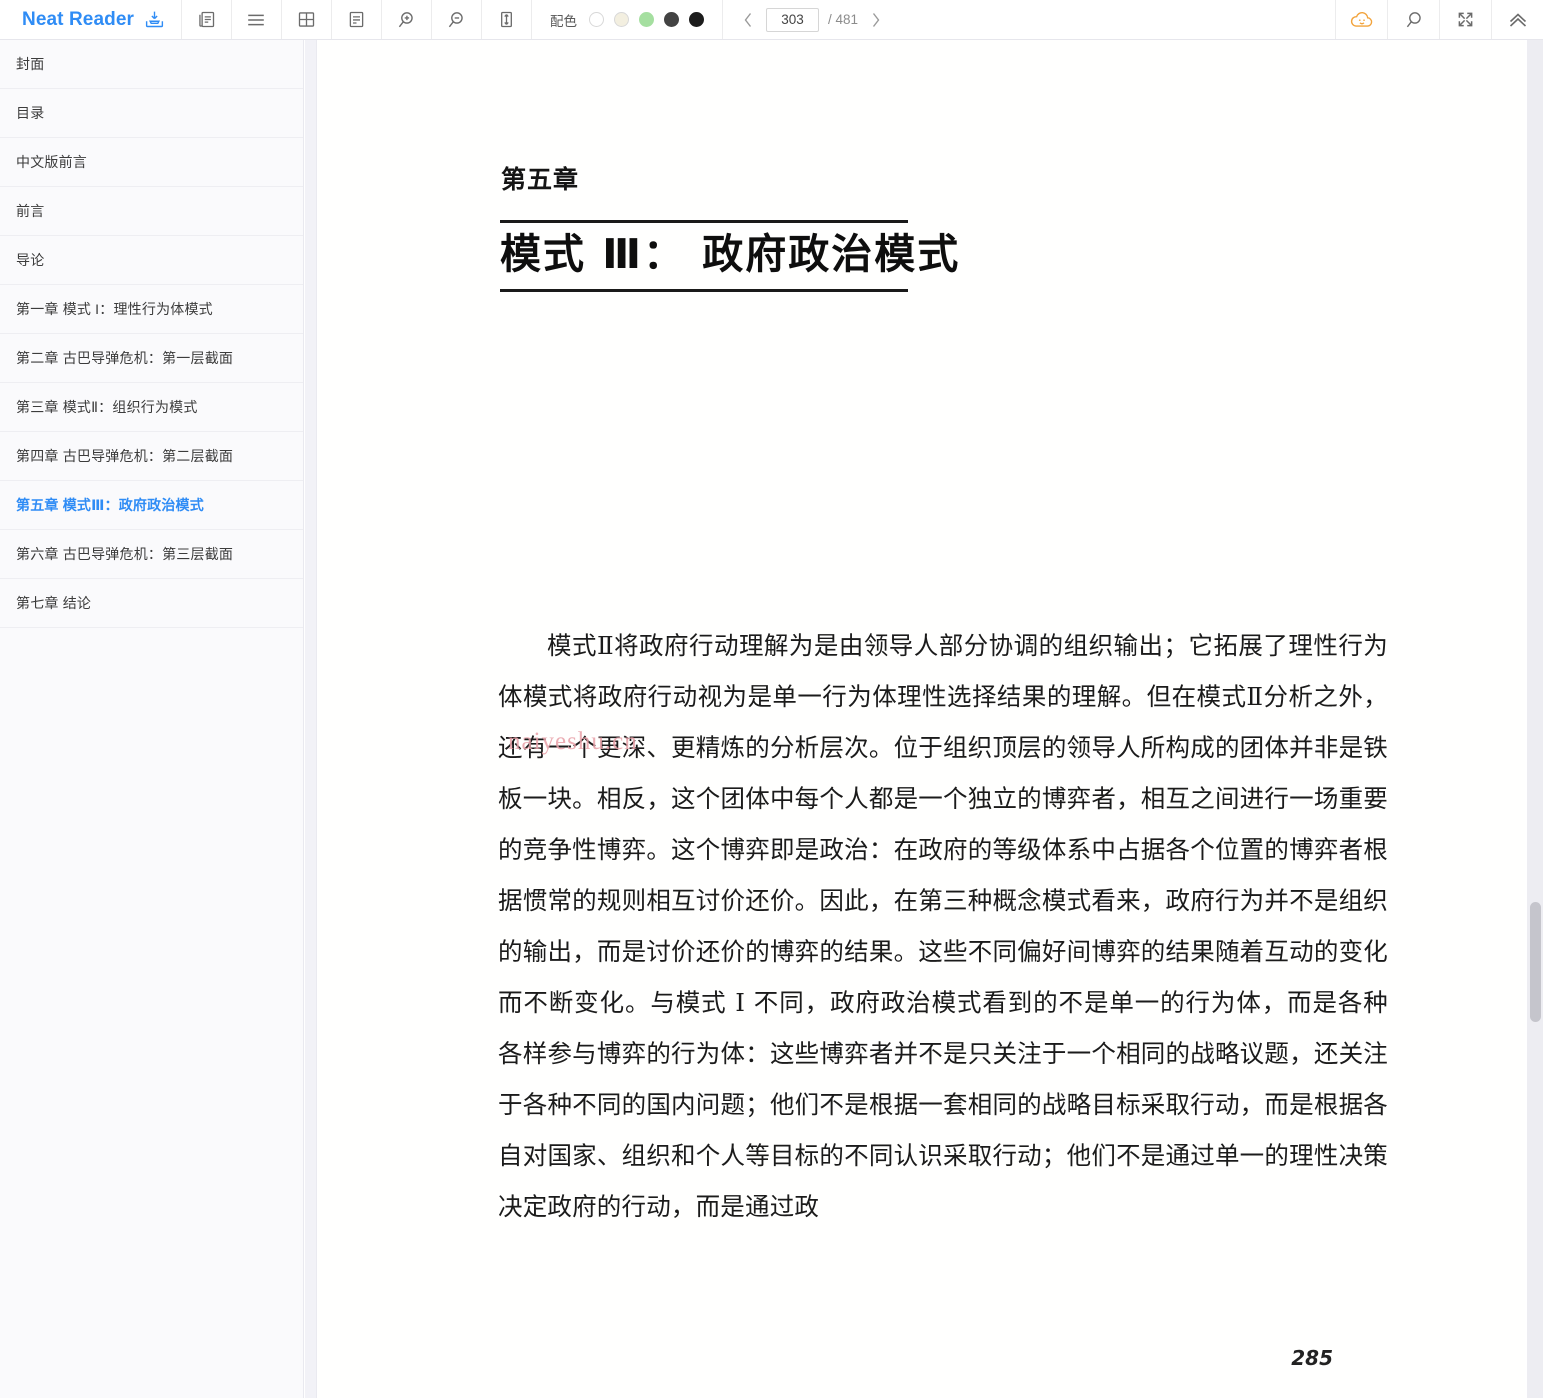 This screenshot has height=1398, width=1543. What do you see at coordinates (151, 260) in the screenshot?
I see `sidebar-item-introduction: 导论` at bounding box center [151, 260].